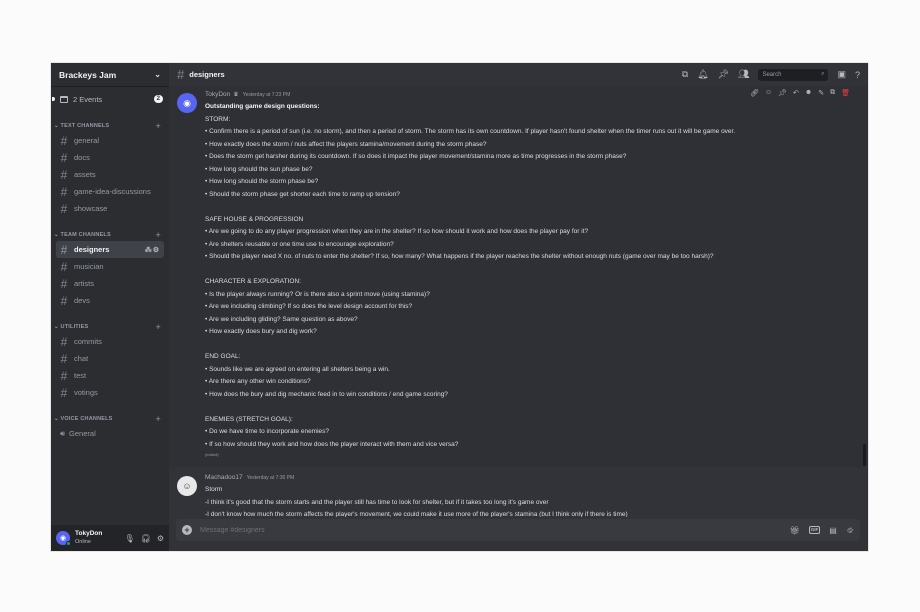 The width and height of the screenshot is (920, 612). I want to click on search-input: Search ⌕, so click(793, 74).